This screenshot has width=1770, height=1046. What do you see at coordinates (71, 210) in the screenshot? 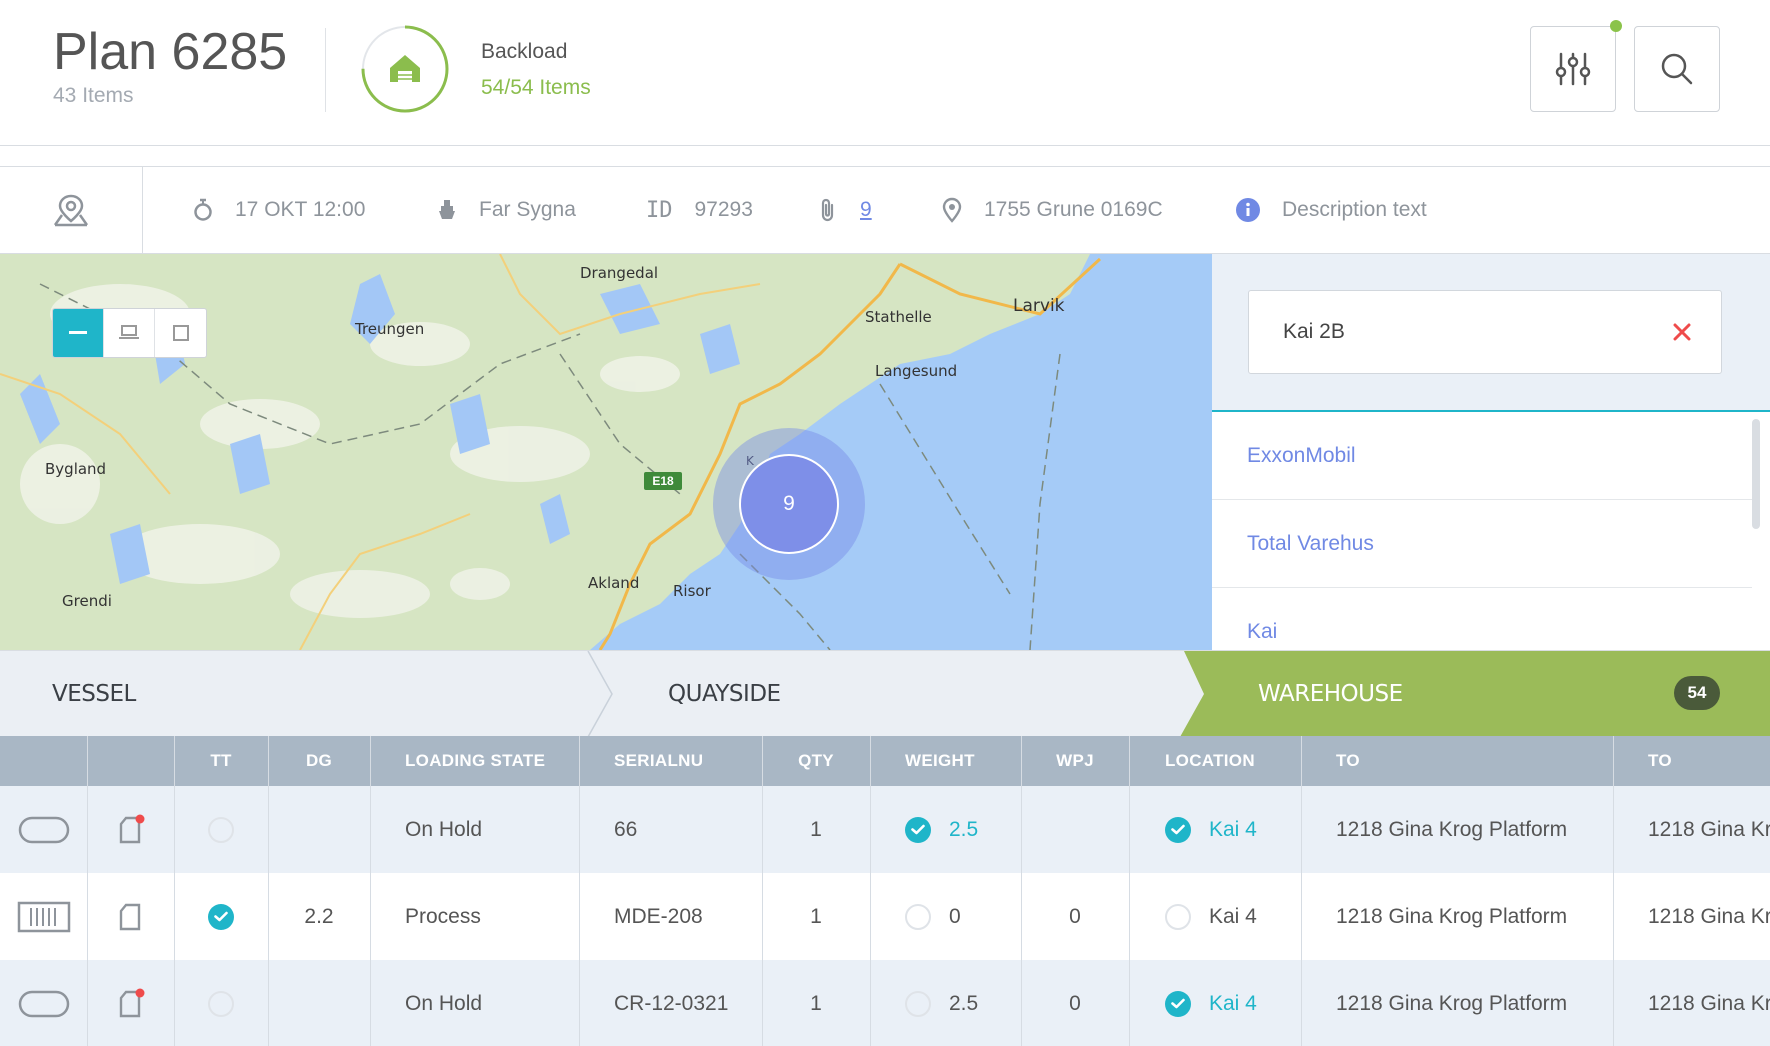
I see `map-toggle-button` at bounding box center [71, 210].